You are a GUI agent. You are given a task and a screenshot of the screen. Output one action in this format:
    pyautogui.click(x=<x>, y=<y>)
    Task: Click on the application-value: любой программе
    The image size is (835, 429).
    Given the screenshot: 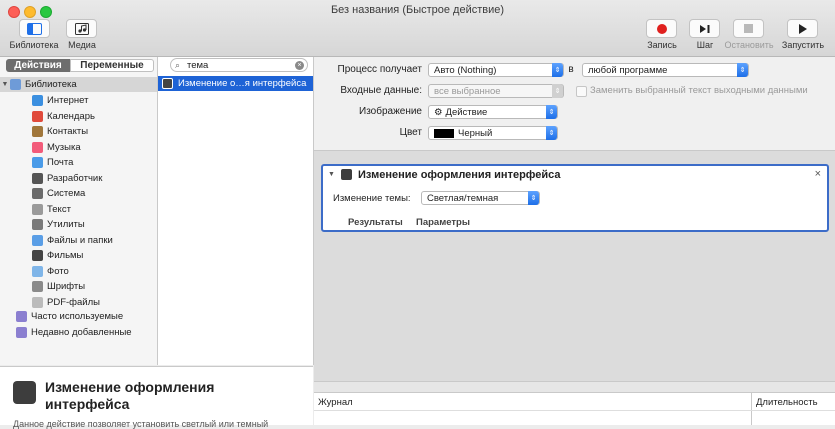 What is the action you would take?
    pyautogui.click(x=628, y=70)
    